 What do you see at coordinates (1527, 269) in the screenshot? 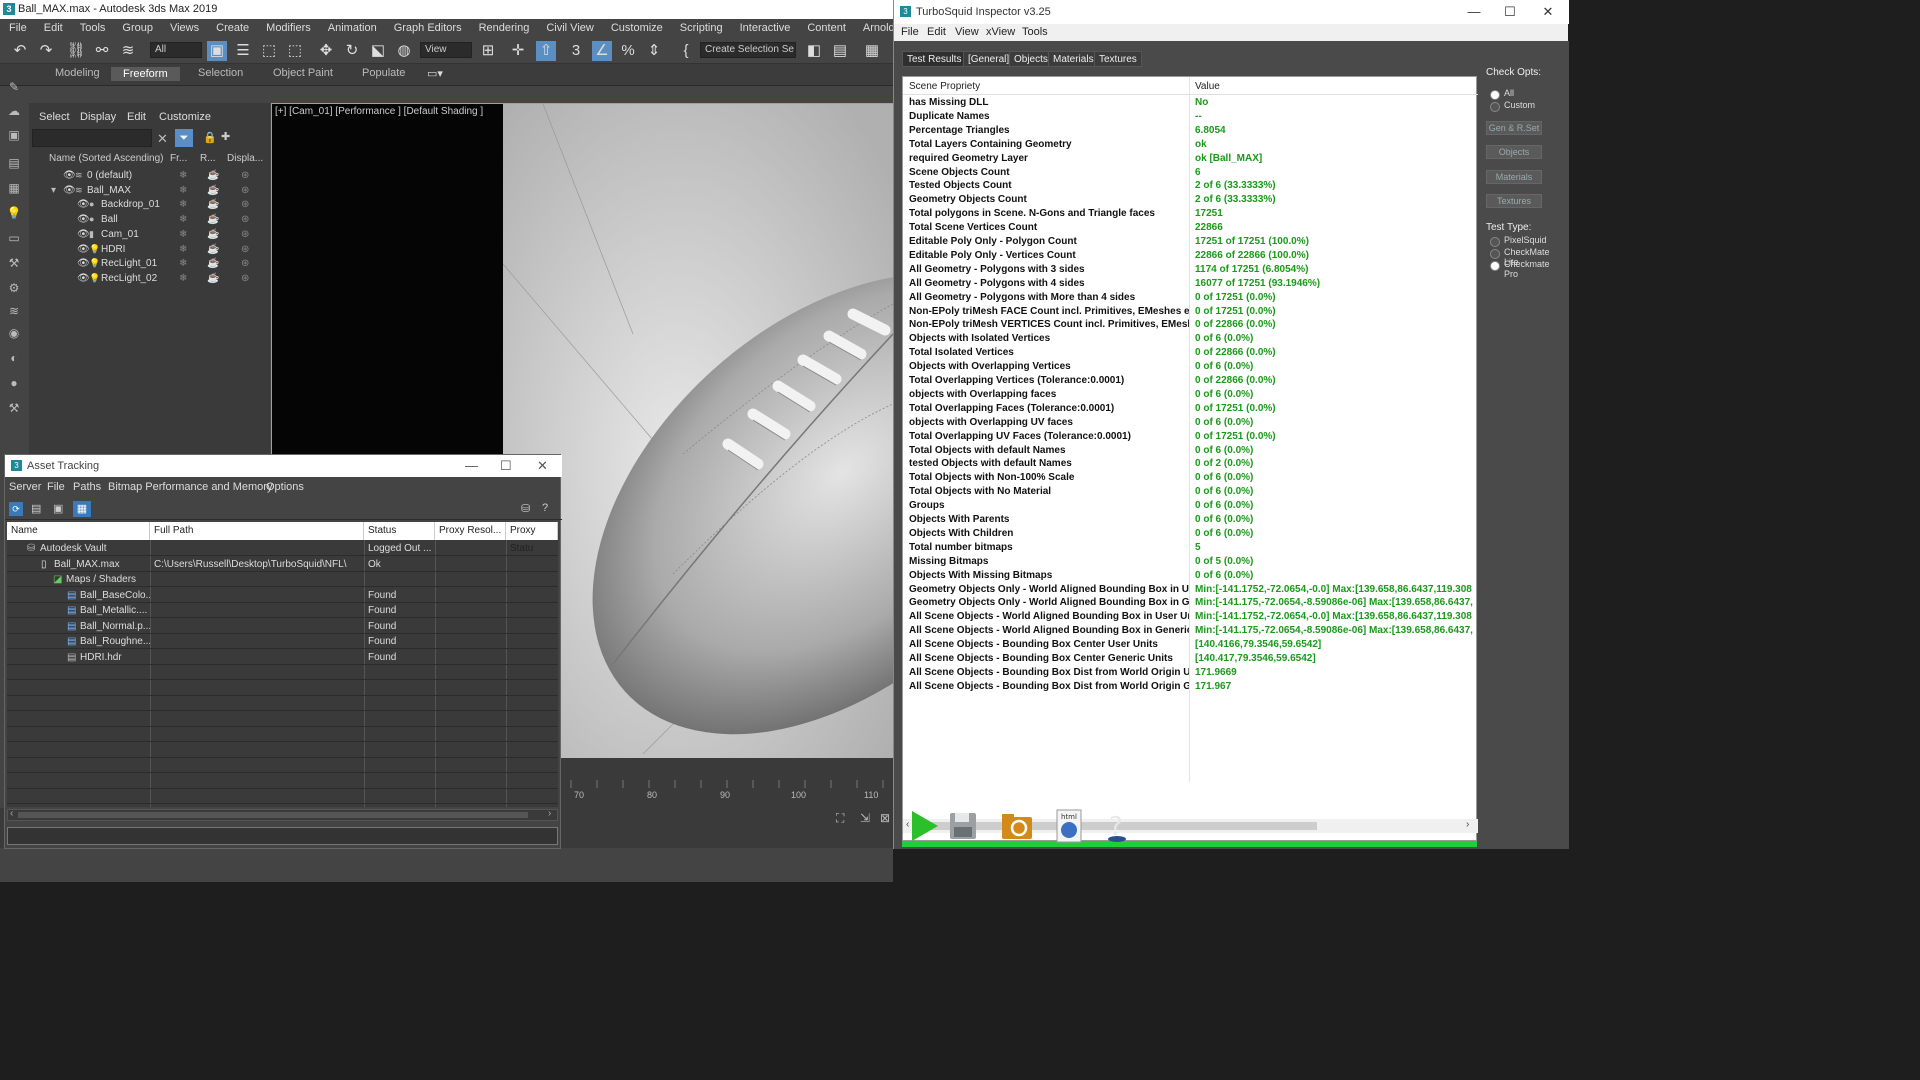
I see `test-type-checkmate-pro-radio: Checkmate Pro` at bounding box center [1527, 269].